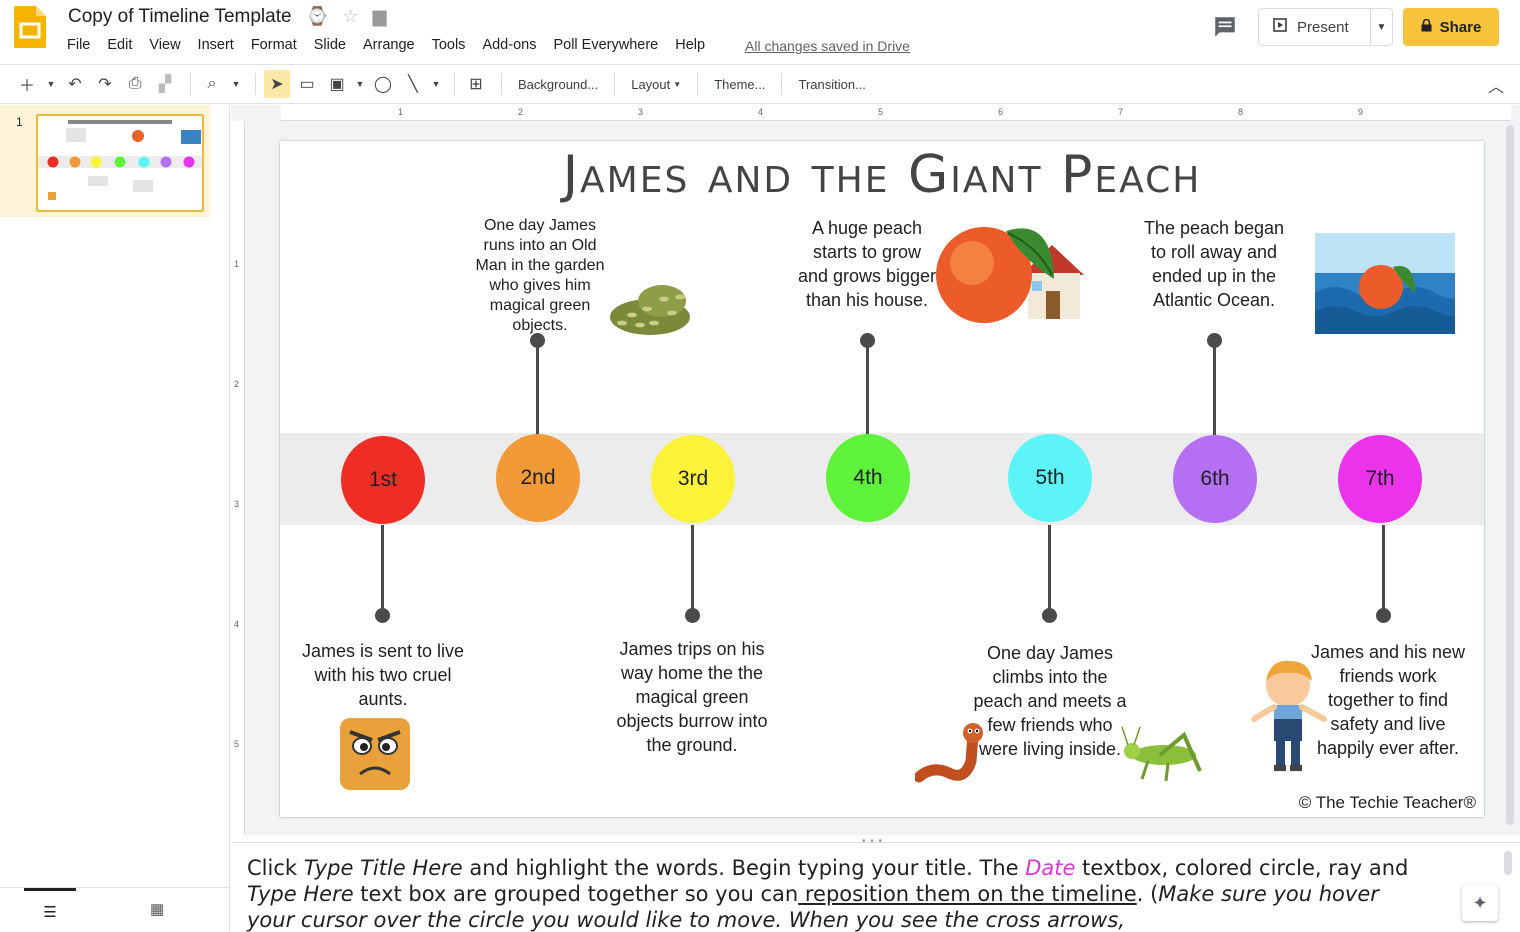 This screenshot has width=1520, height=932. Describe the element at coordinates (51, 84) in the screenshot. I see `new-slide-dropdown-icon: ▼` at that location.